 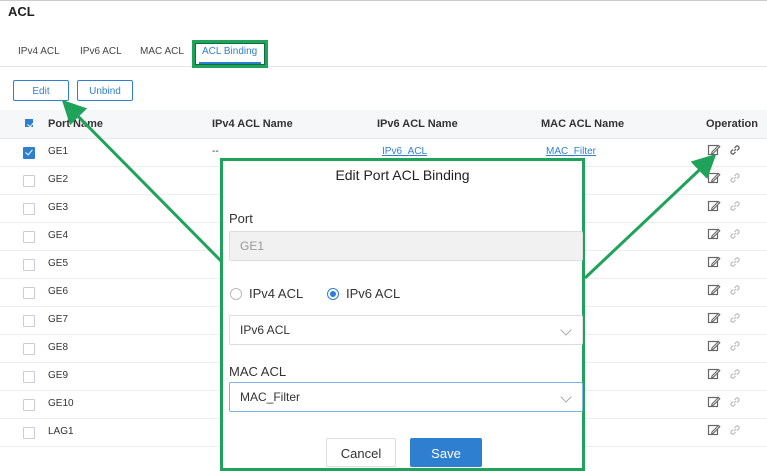 What do you see at coordinates (61, 403) in the screenshot?
I see `cell-port-name: GE10` at bounding box center [61, 403].